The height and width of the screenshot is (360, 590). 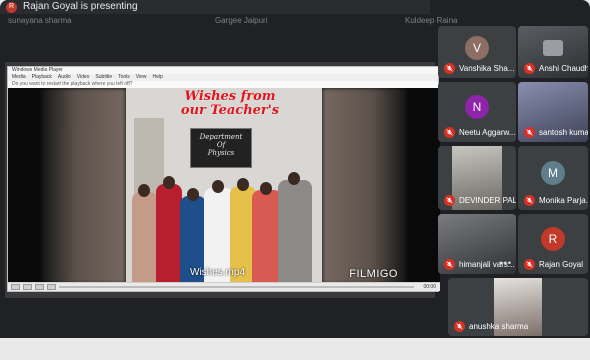 I want to click on participant-name: santosh kumar, so click(x=556, y=132).